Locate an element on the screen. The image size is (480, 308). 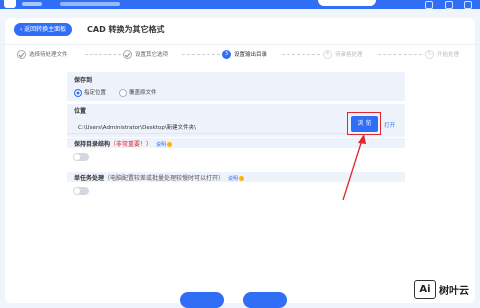
watermark-ai-mark: Ai is located at coordinates (425, 289).